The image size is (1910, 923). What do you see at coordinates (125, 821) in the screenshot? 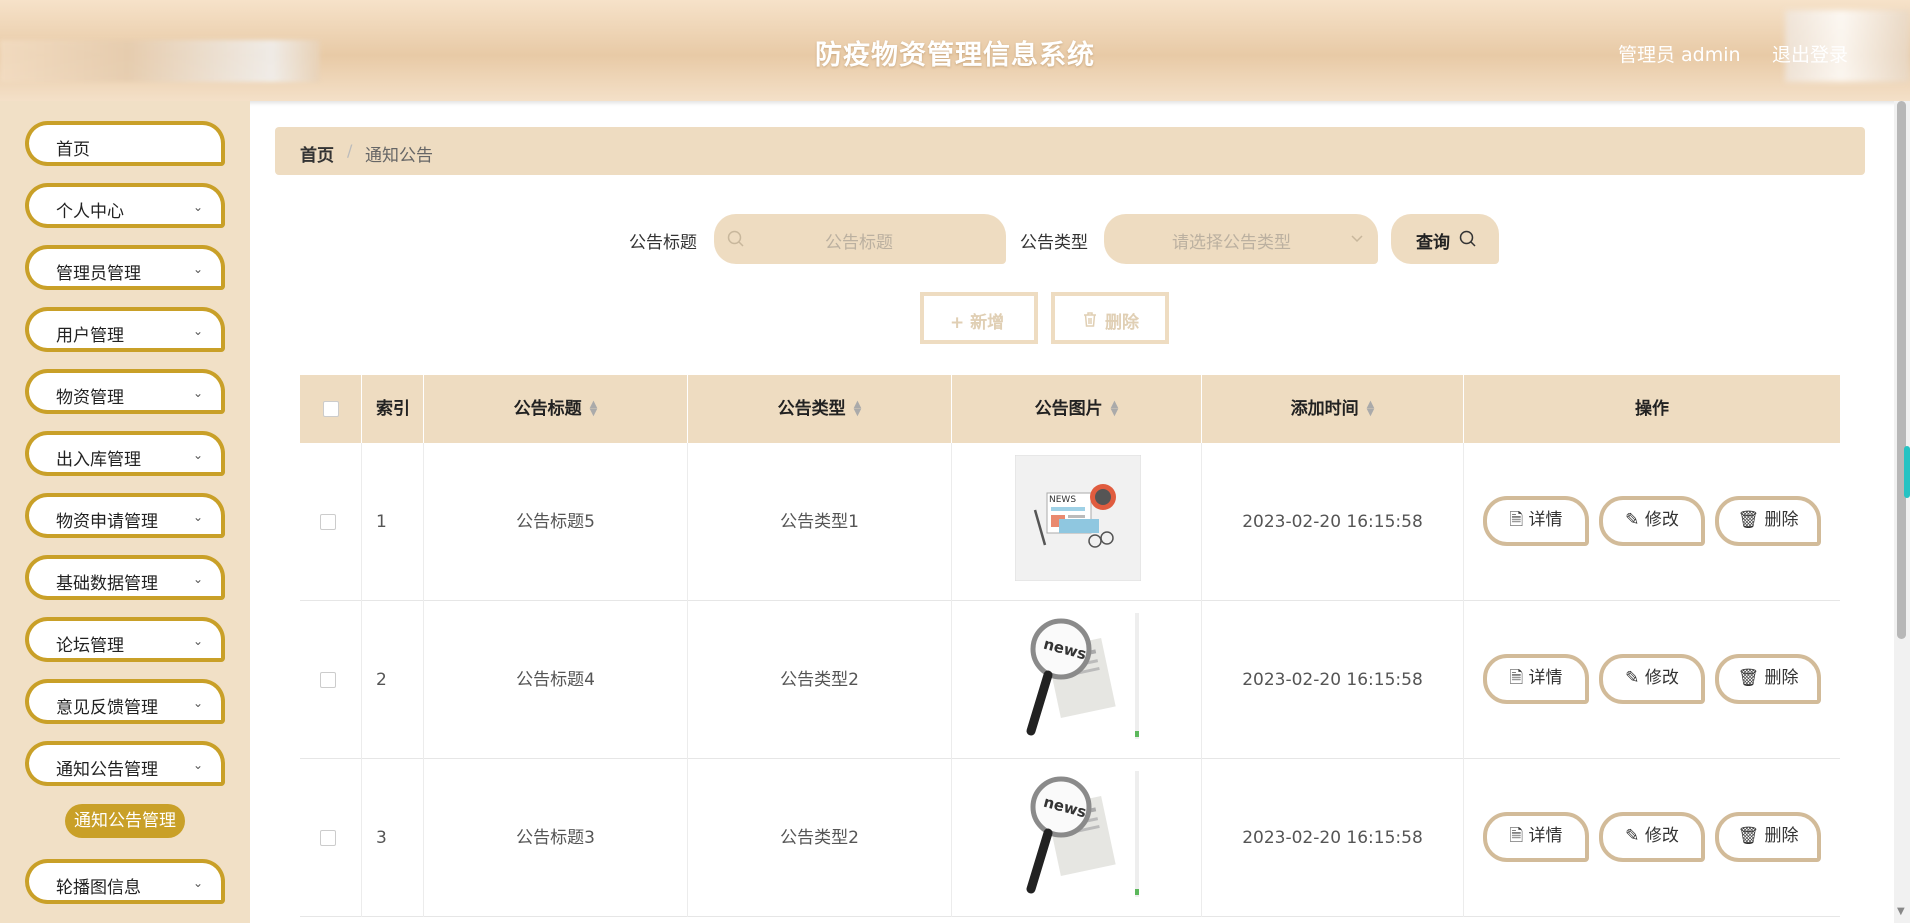
I see `sidebar-subitem-notice: 通知公告管理` at bounding box center [125, 821].